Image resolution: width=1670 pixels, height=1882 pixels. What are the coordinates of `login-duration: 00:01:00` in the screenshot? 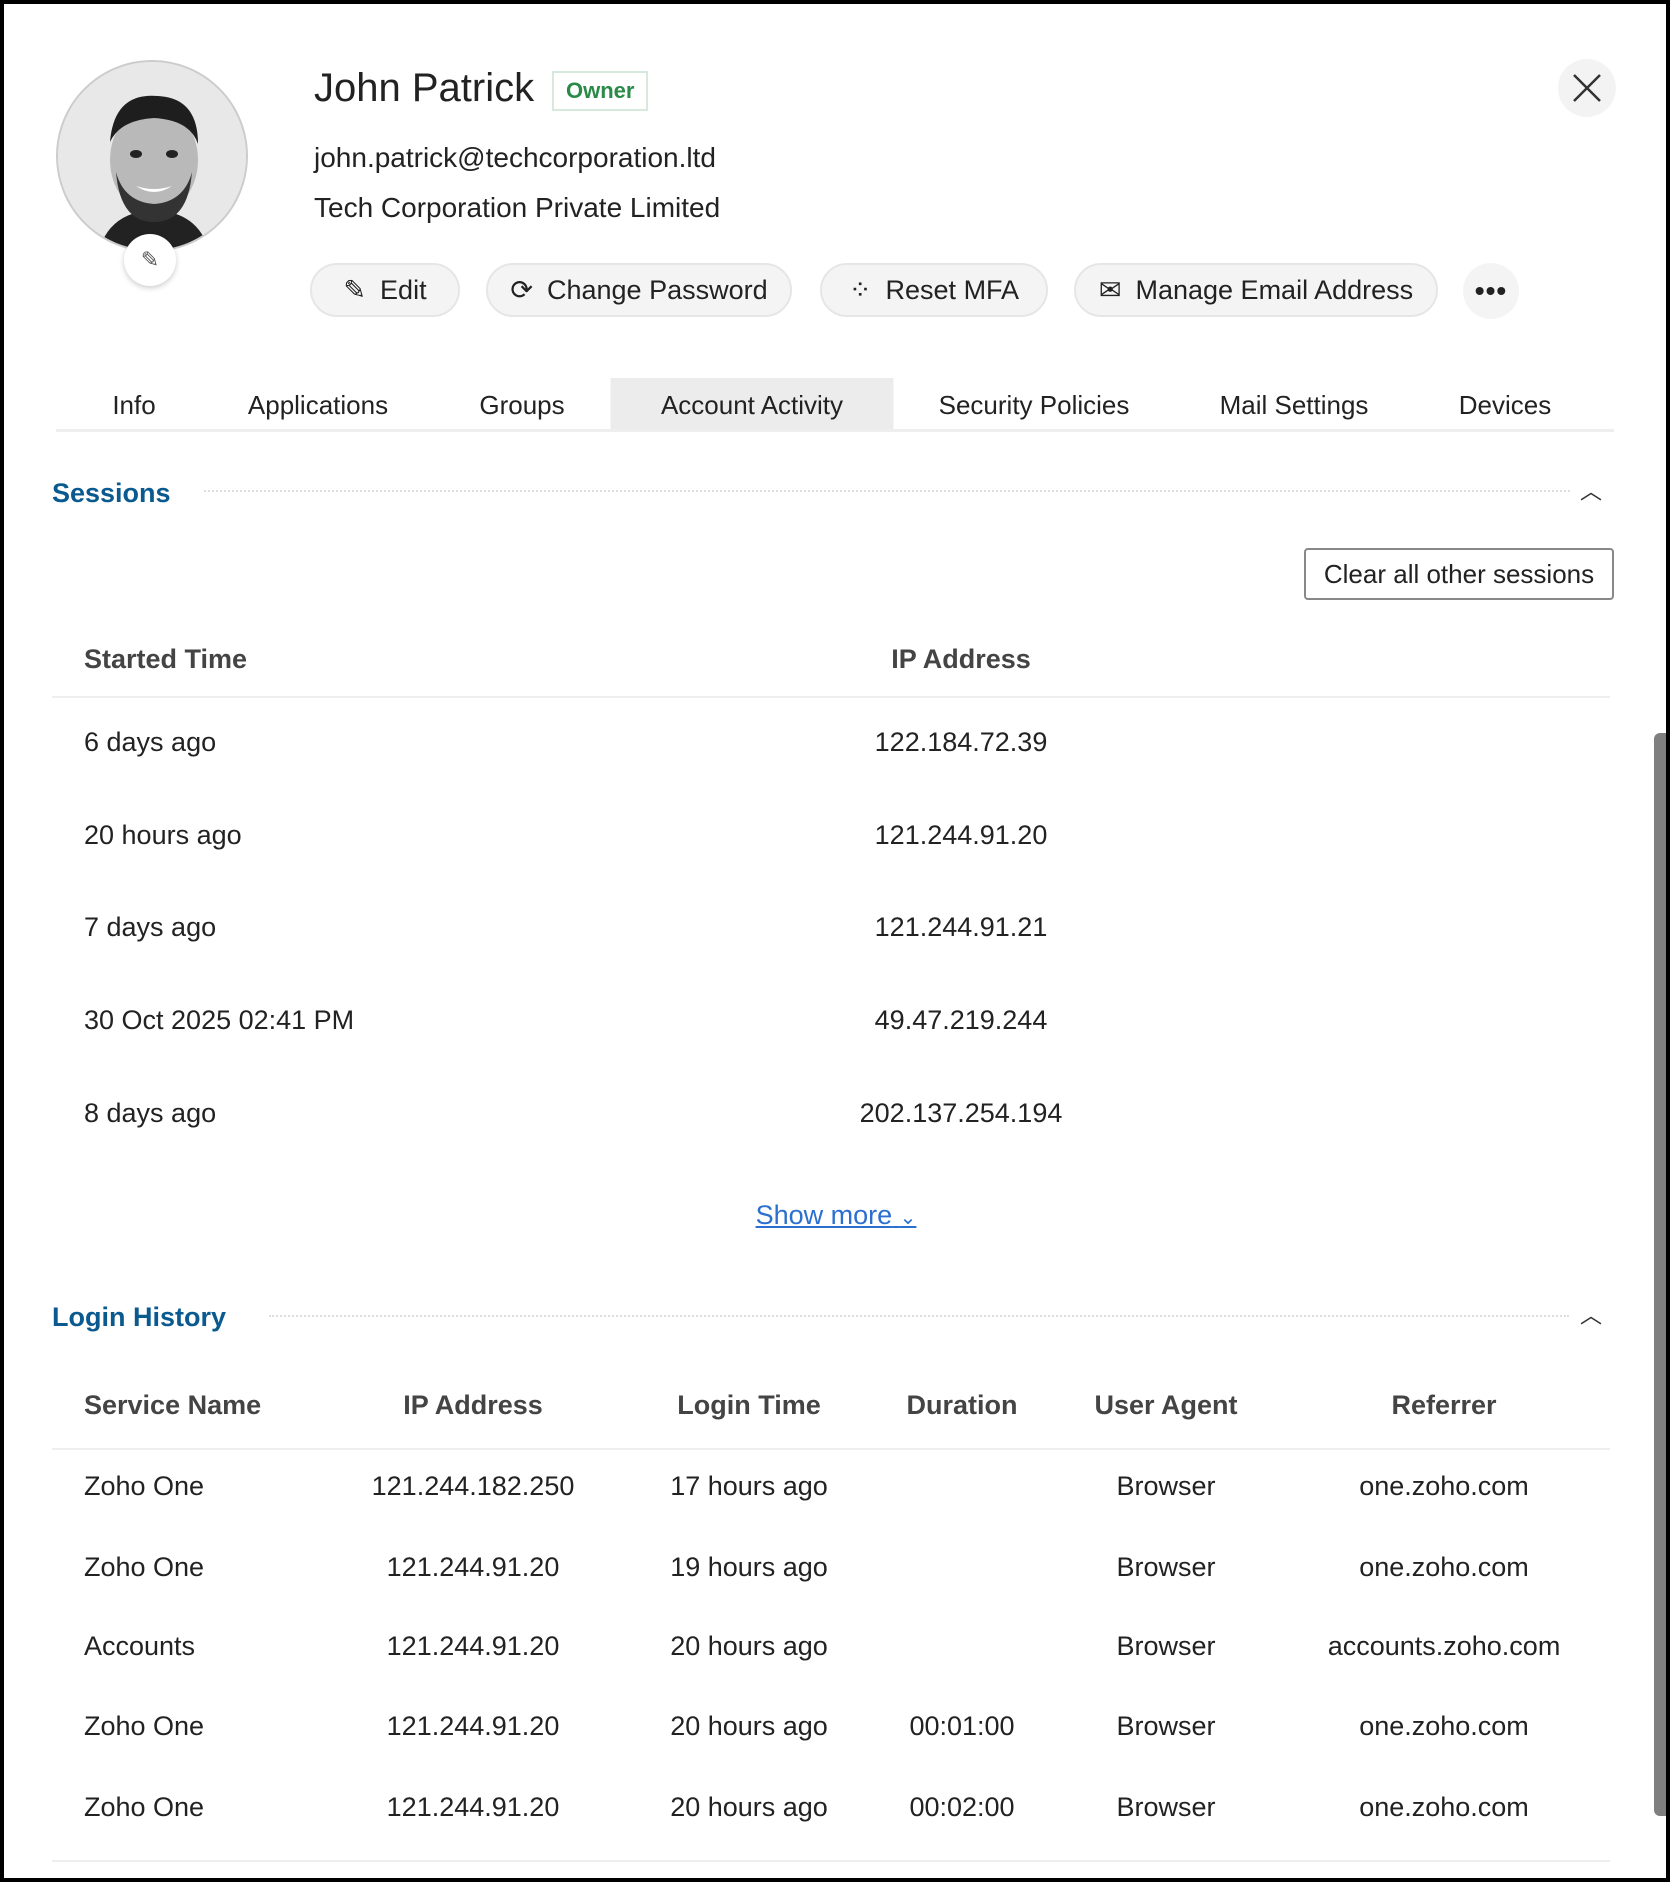 It's located at (962, 1726).